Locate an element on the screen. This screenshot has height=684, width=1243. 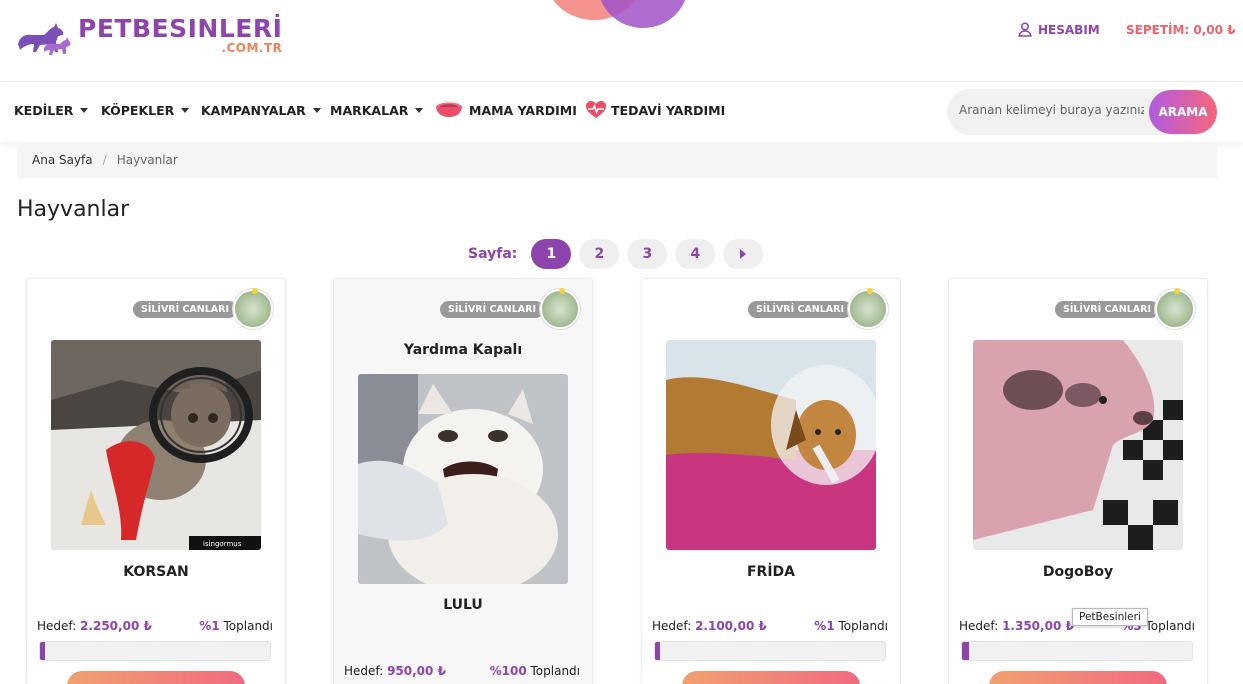
pets-logo-icon is located at coordinates (44, 39).